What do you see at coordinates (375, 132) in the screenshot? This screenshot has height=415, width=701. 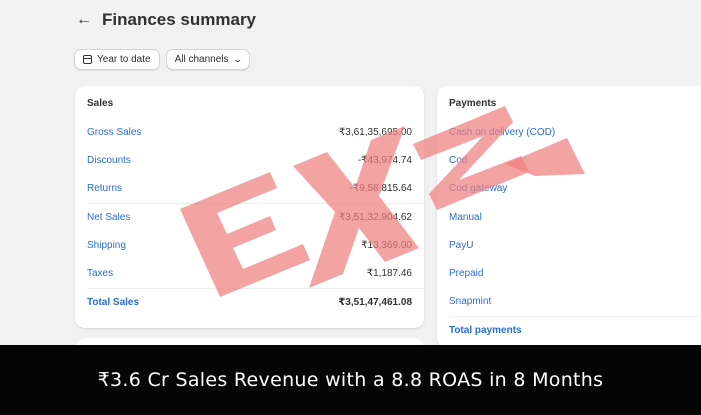 I see `gross-sales-value: ₹3,61,35,695.00` at bounding box center [375, 132].